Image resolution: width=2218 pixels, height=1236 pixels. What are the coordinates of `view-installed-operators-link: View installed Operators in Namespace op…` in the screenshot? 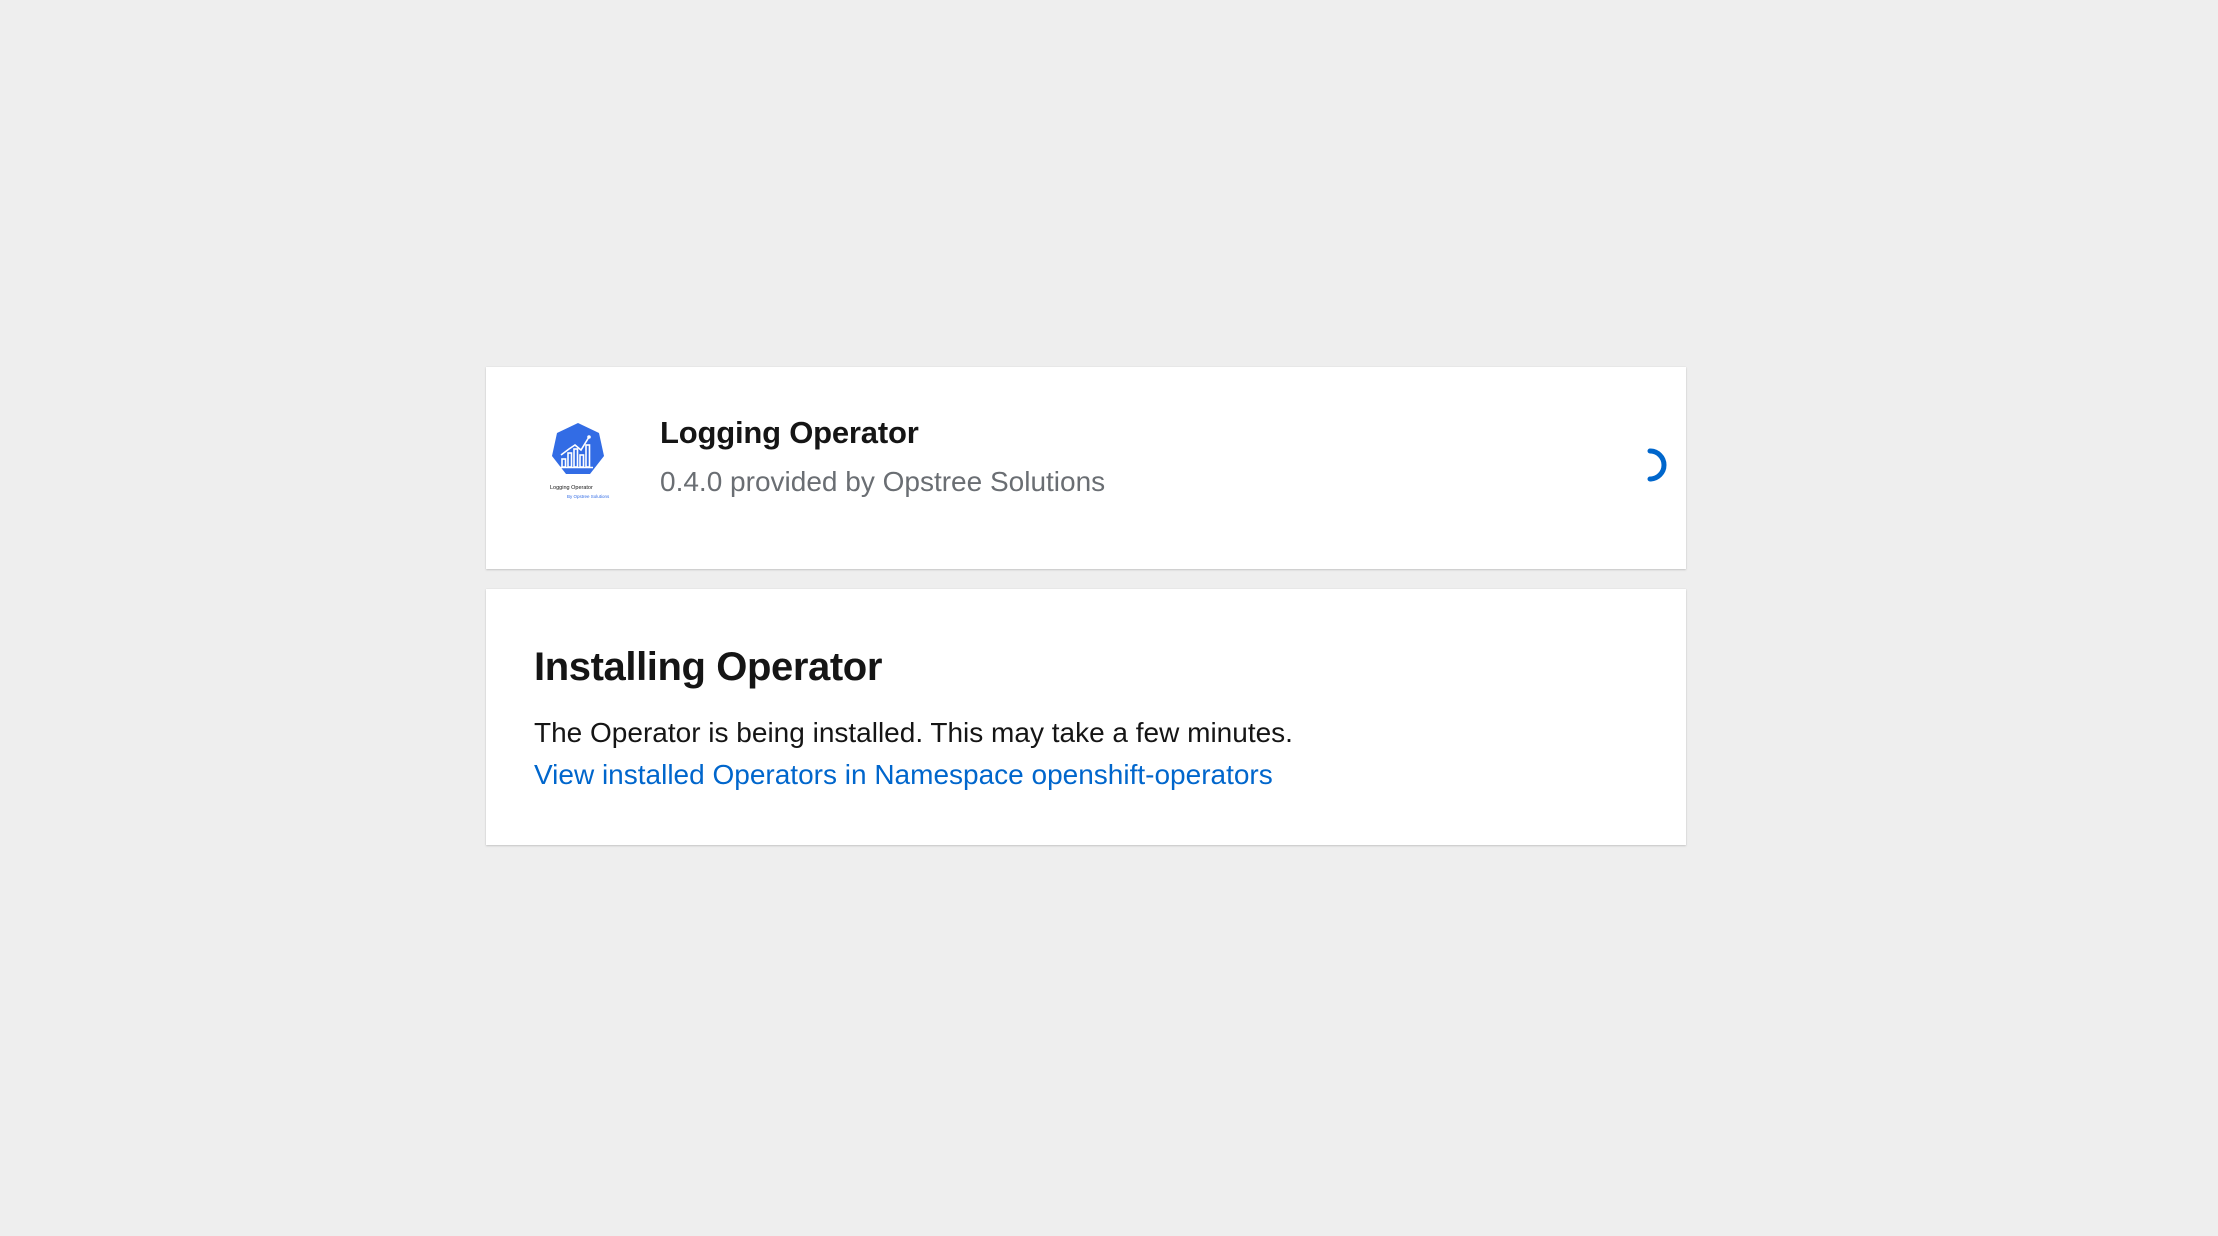 It's located at (903, 775).